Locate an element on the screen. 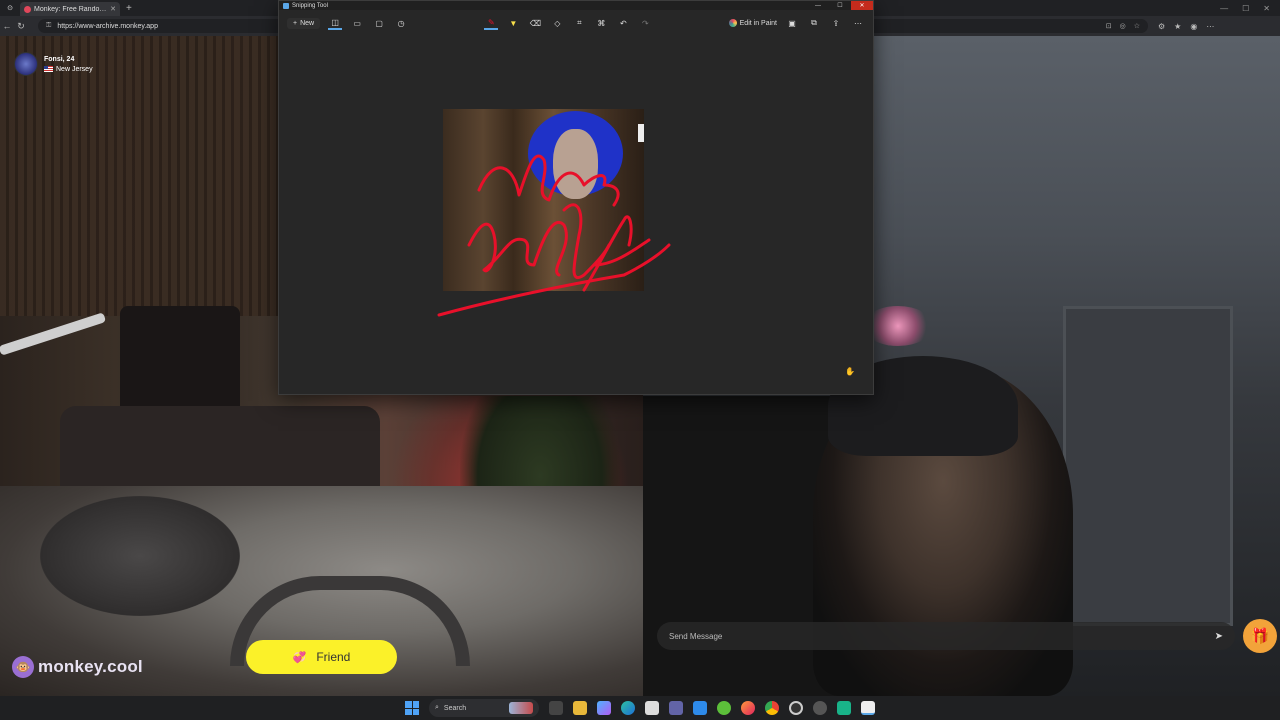 The image size is (1280, 720). taskbar-search-label: Search is located at coordinates (455, 708).